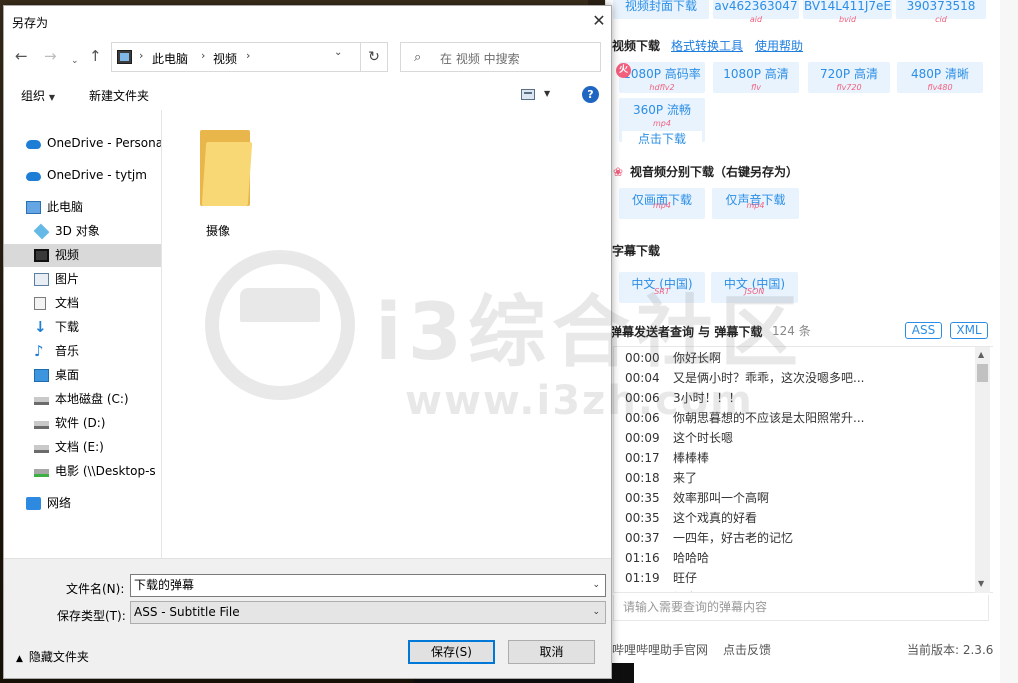  Describe the element at coordinates (119, 95) in the screenshot. I see `new-folder-button: 新建文件夹` at that location.